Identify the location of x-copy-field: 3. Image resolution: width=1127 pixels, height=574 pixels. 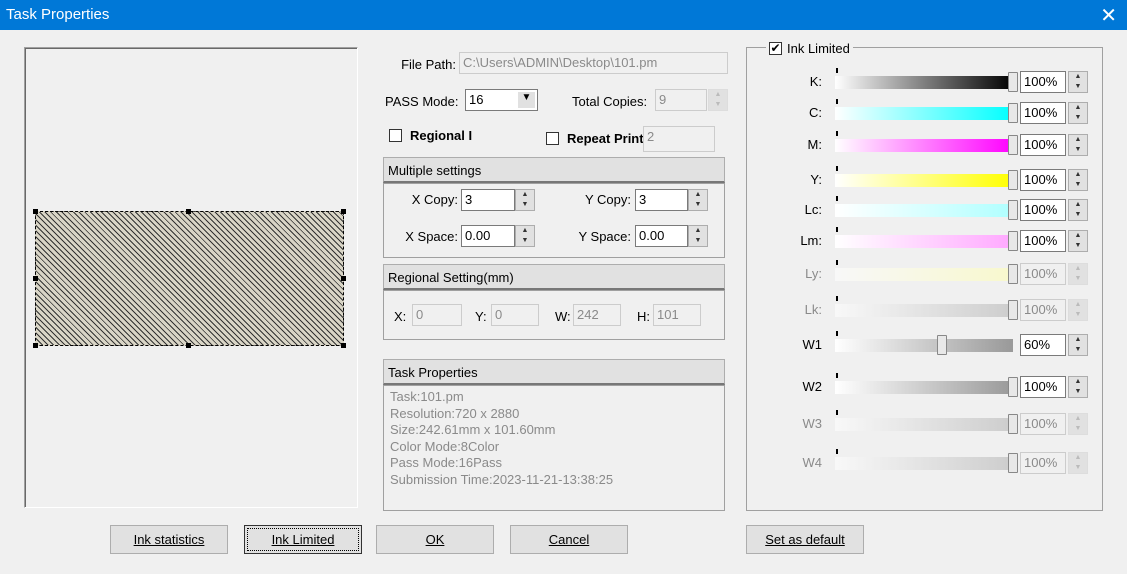
(488, 200).